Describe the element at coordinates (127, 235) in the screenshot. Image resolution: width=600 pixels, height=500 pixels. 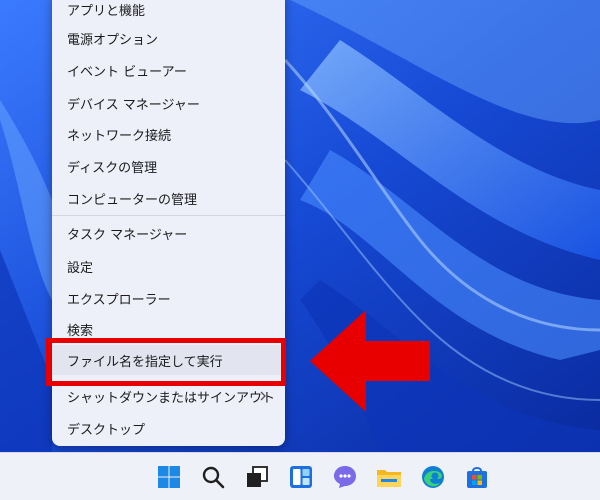
I see `menu-item-label: タスク マネージャー` at that location.